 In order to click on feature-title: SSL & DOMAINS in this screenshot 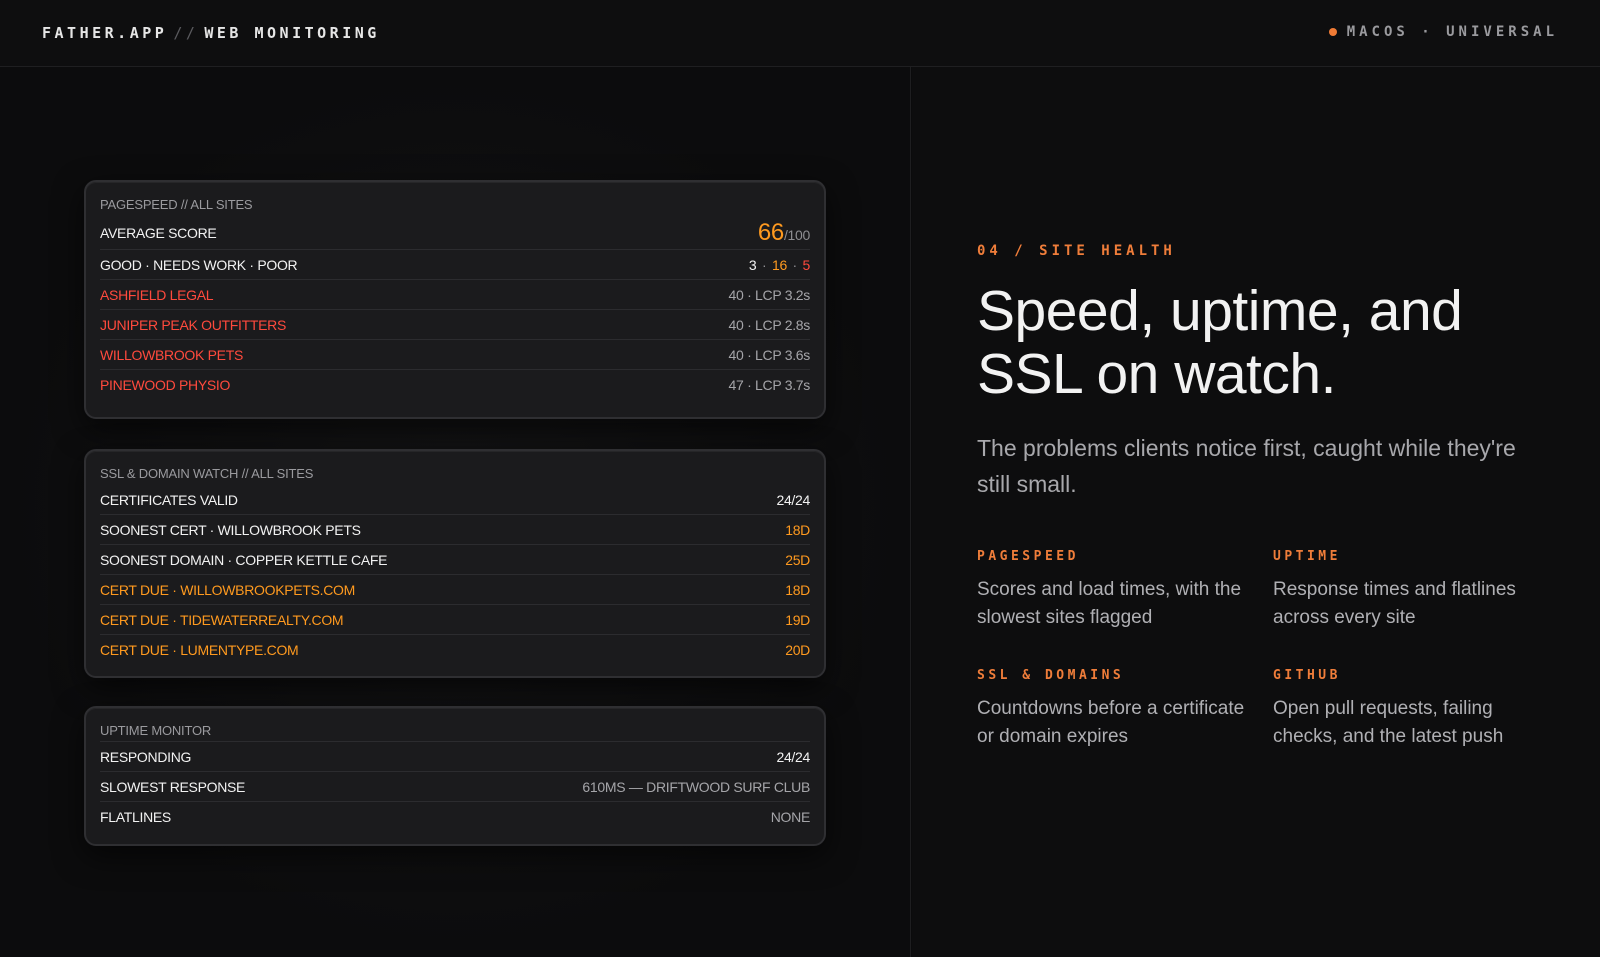, I will do `click(1051, 675)`.